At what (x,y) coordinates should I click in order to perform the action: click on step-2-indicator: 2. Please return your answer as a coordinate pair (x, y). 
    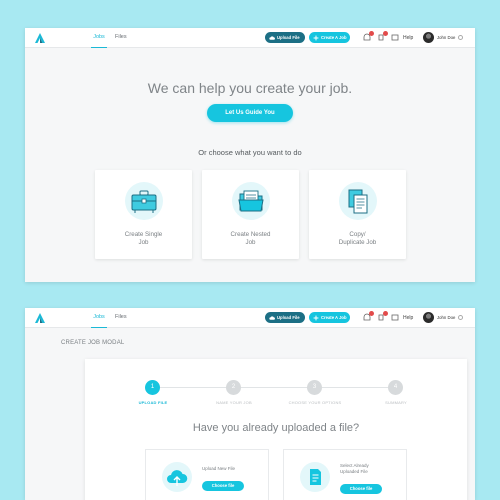
    Looking at the image, I should click on (233, 387).